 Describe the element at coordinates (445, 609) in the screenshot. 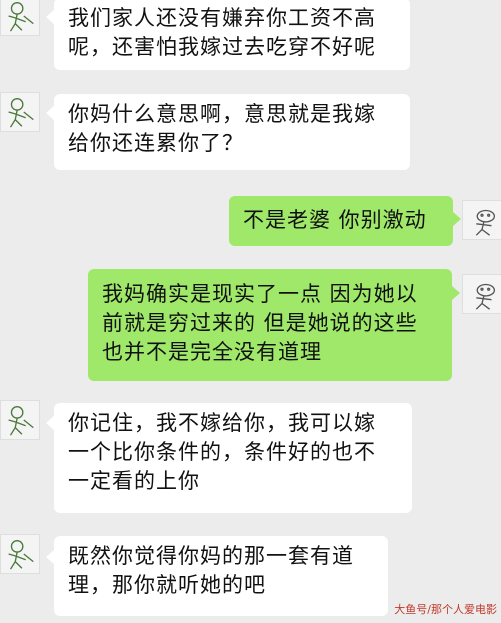

I see `watermark: 大鱼号/那个人爱电影` at that location.